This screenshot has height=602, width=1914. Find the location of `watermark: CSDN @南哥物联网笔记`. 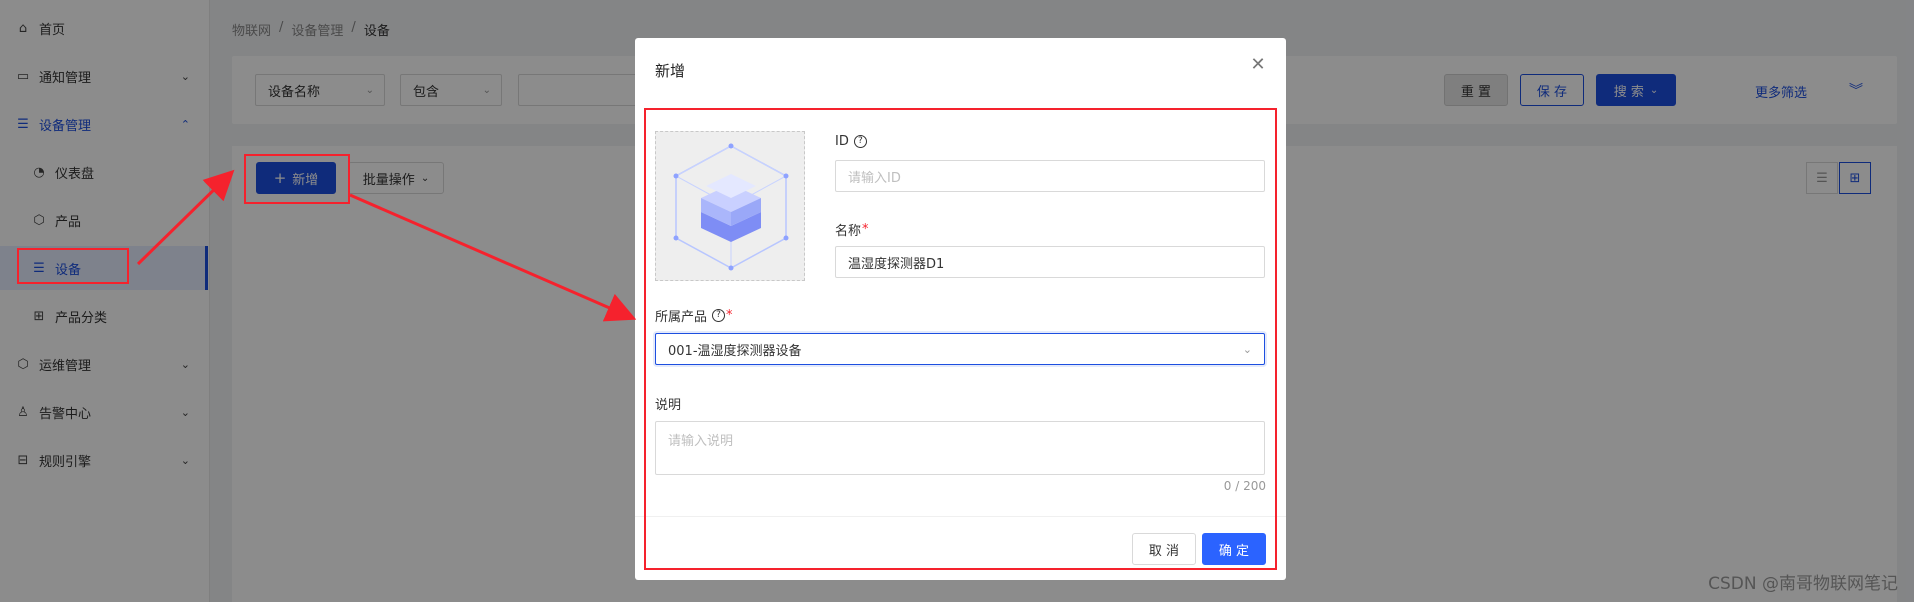

watermark: CSDN @南哥物联网笔记 is located at coordinates (1803, 584).